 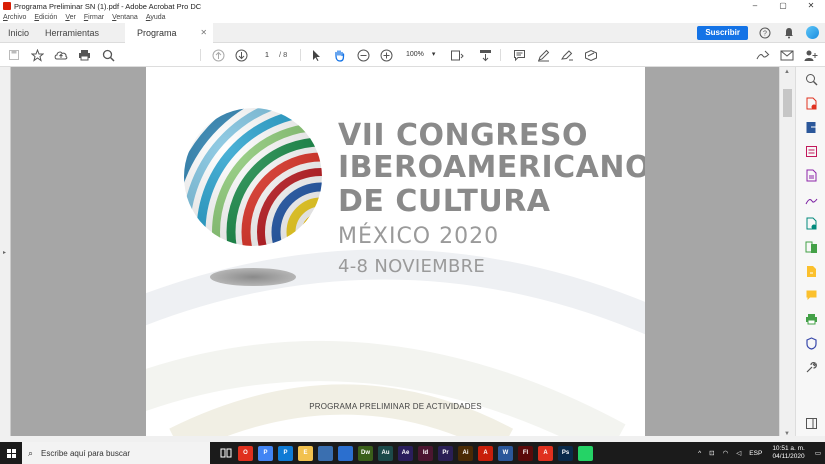 I want to click on fill-sign-icon, so click(x=591, y=55).